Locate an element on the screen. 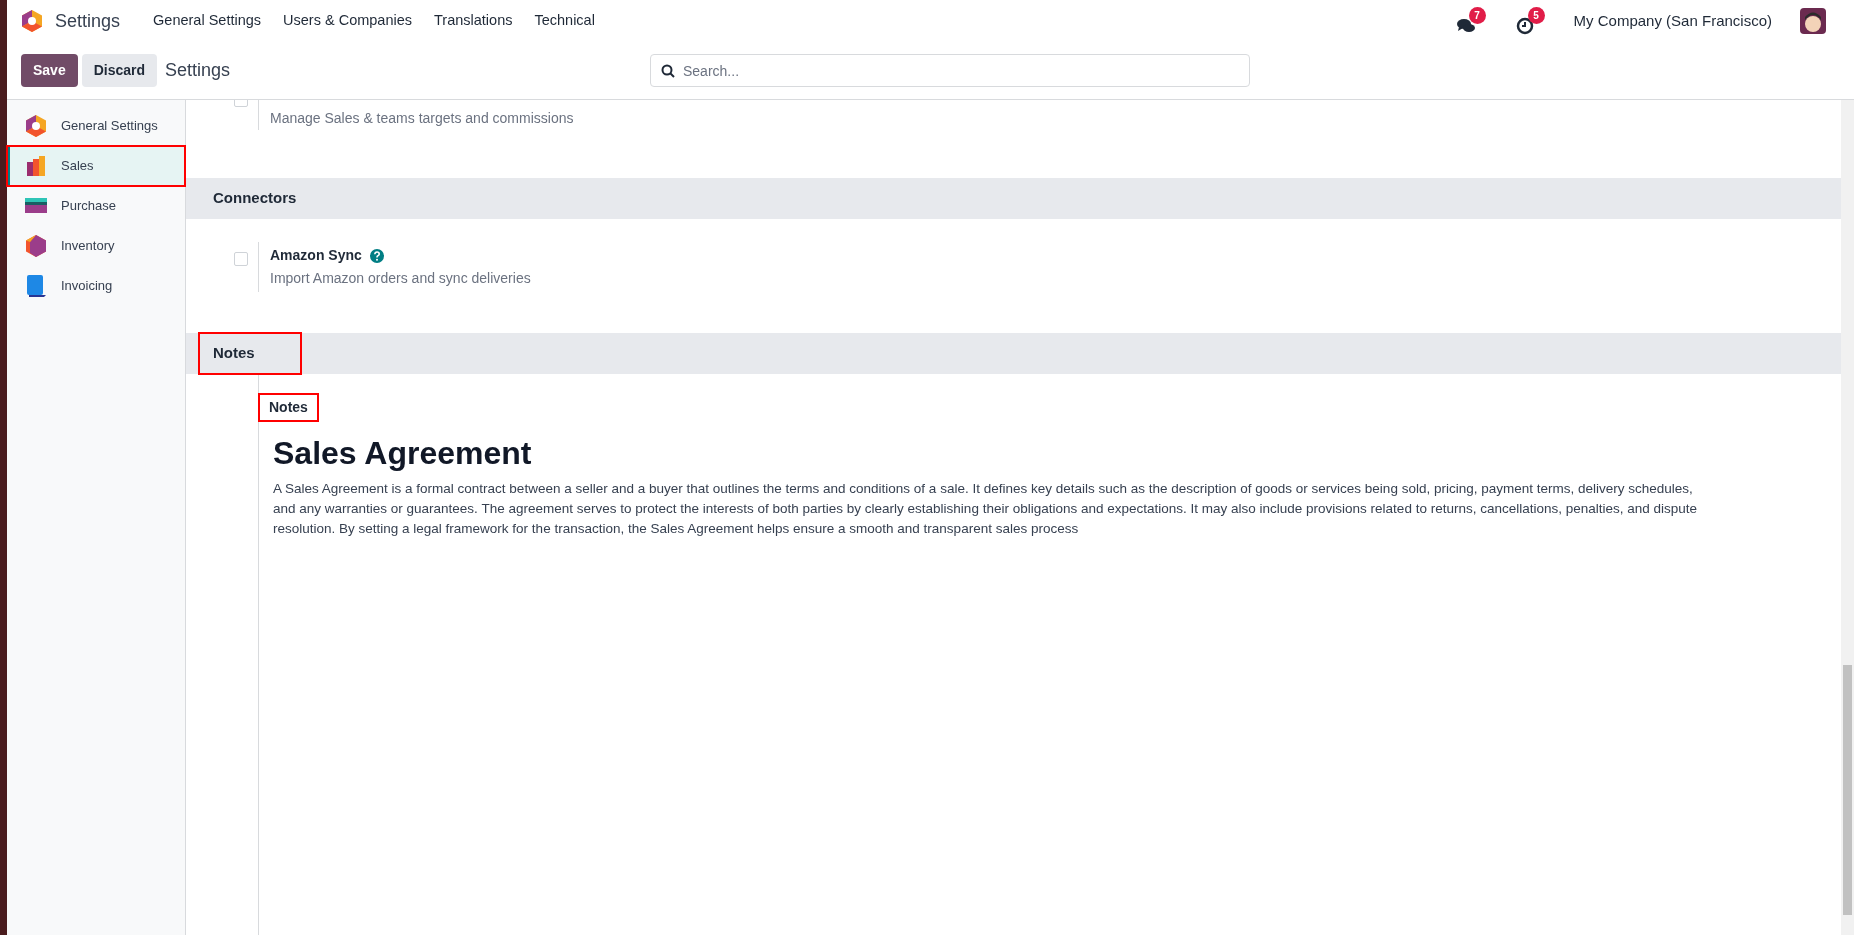 The height and width of the screenshot is (935, 1854). app-logo-icon is located at coordinates (32, 21).